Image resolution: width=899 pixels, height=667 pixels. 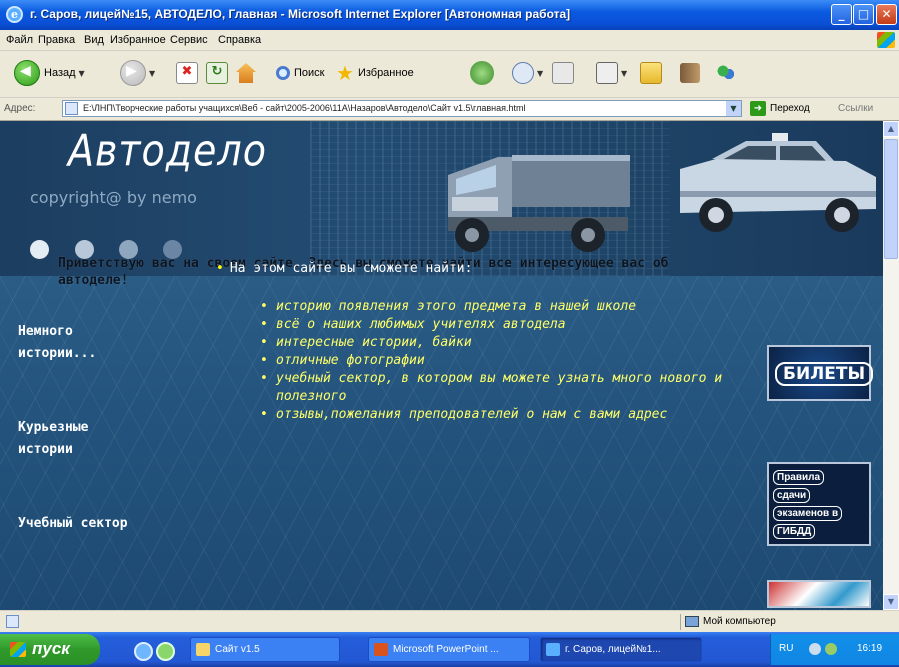 What do you see at coordinates (831, 649) in the screenshot?
I see `tray-app-icon` at bounding box center [831, 649].